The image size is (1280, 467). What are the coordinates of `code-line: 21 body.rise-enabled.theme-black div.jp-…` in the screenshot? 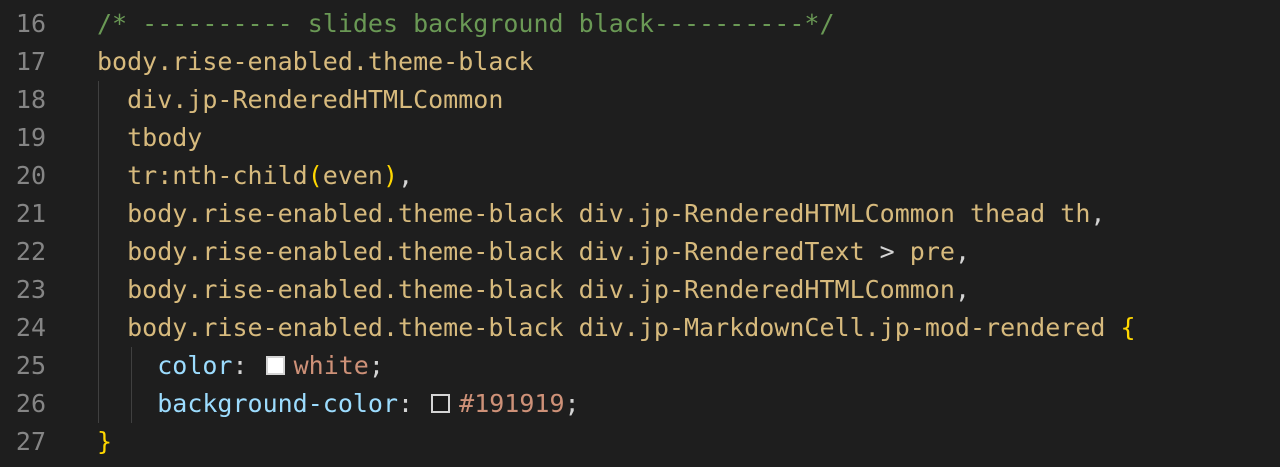 It's located at (640, 214).